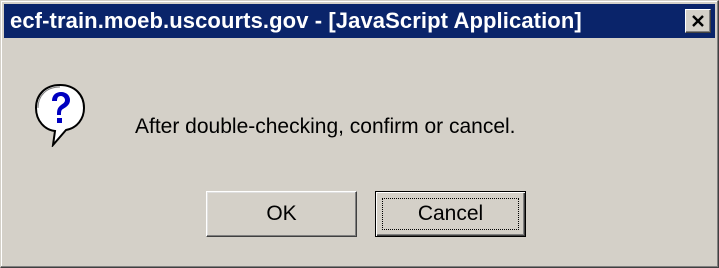 This screenshot has width=719, height=268. What do you see at coordinates (60, 115) in the screenshot?
I see `question-icon` at bounding box center [60, 115].